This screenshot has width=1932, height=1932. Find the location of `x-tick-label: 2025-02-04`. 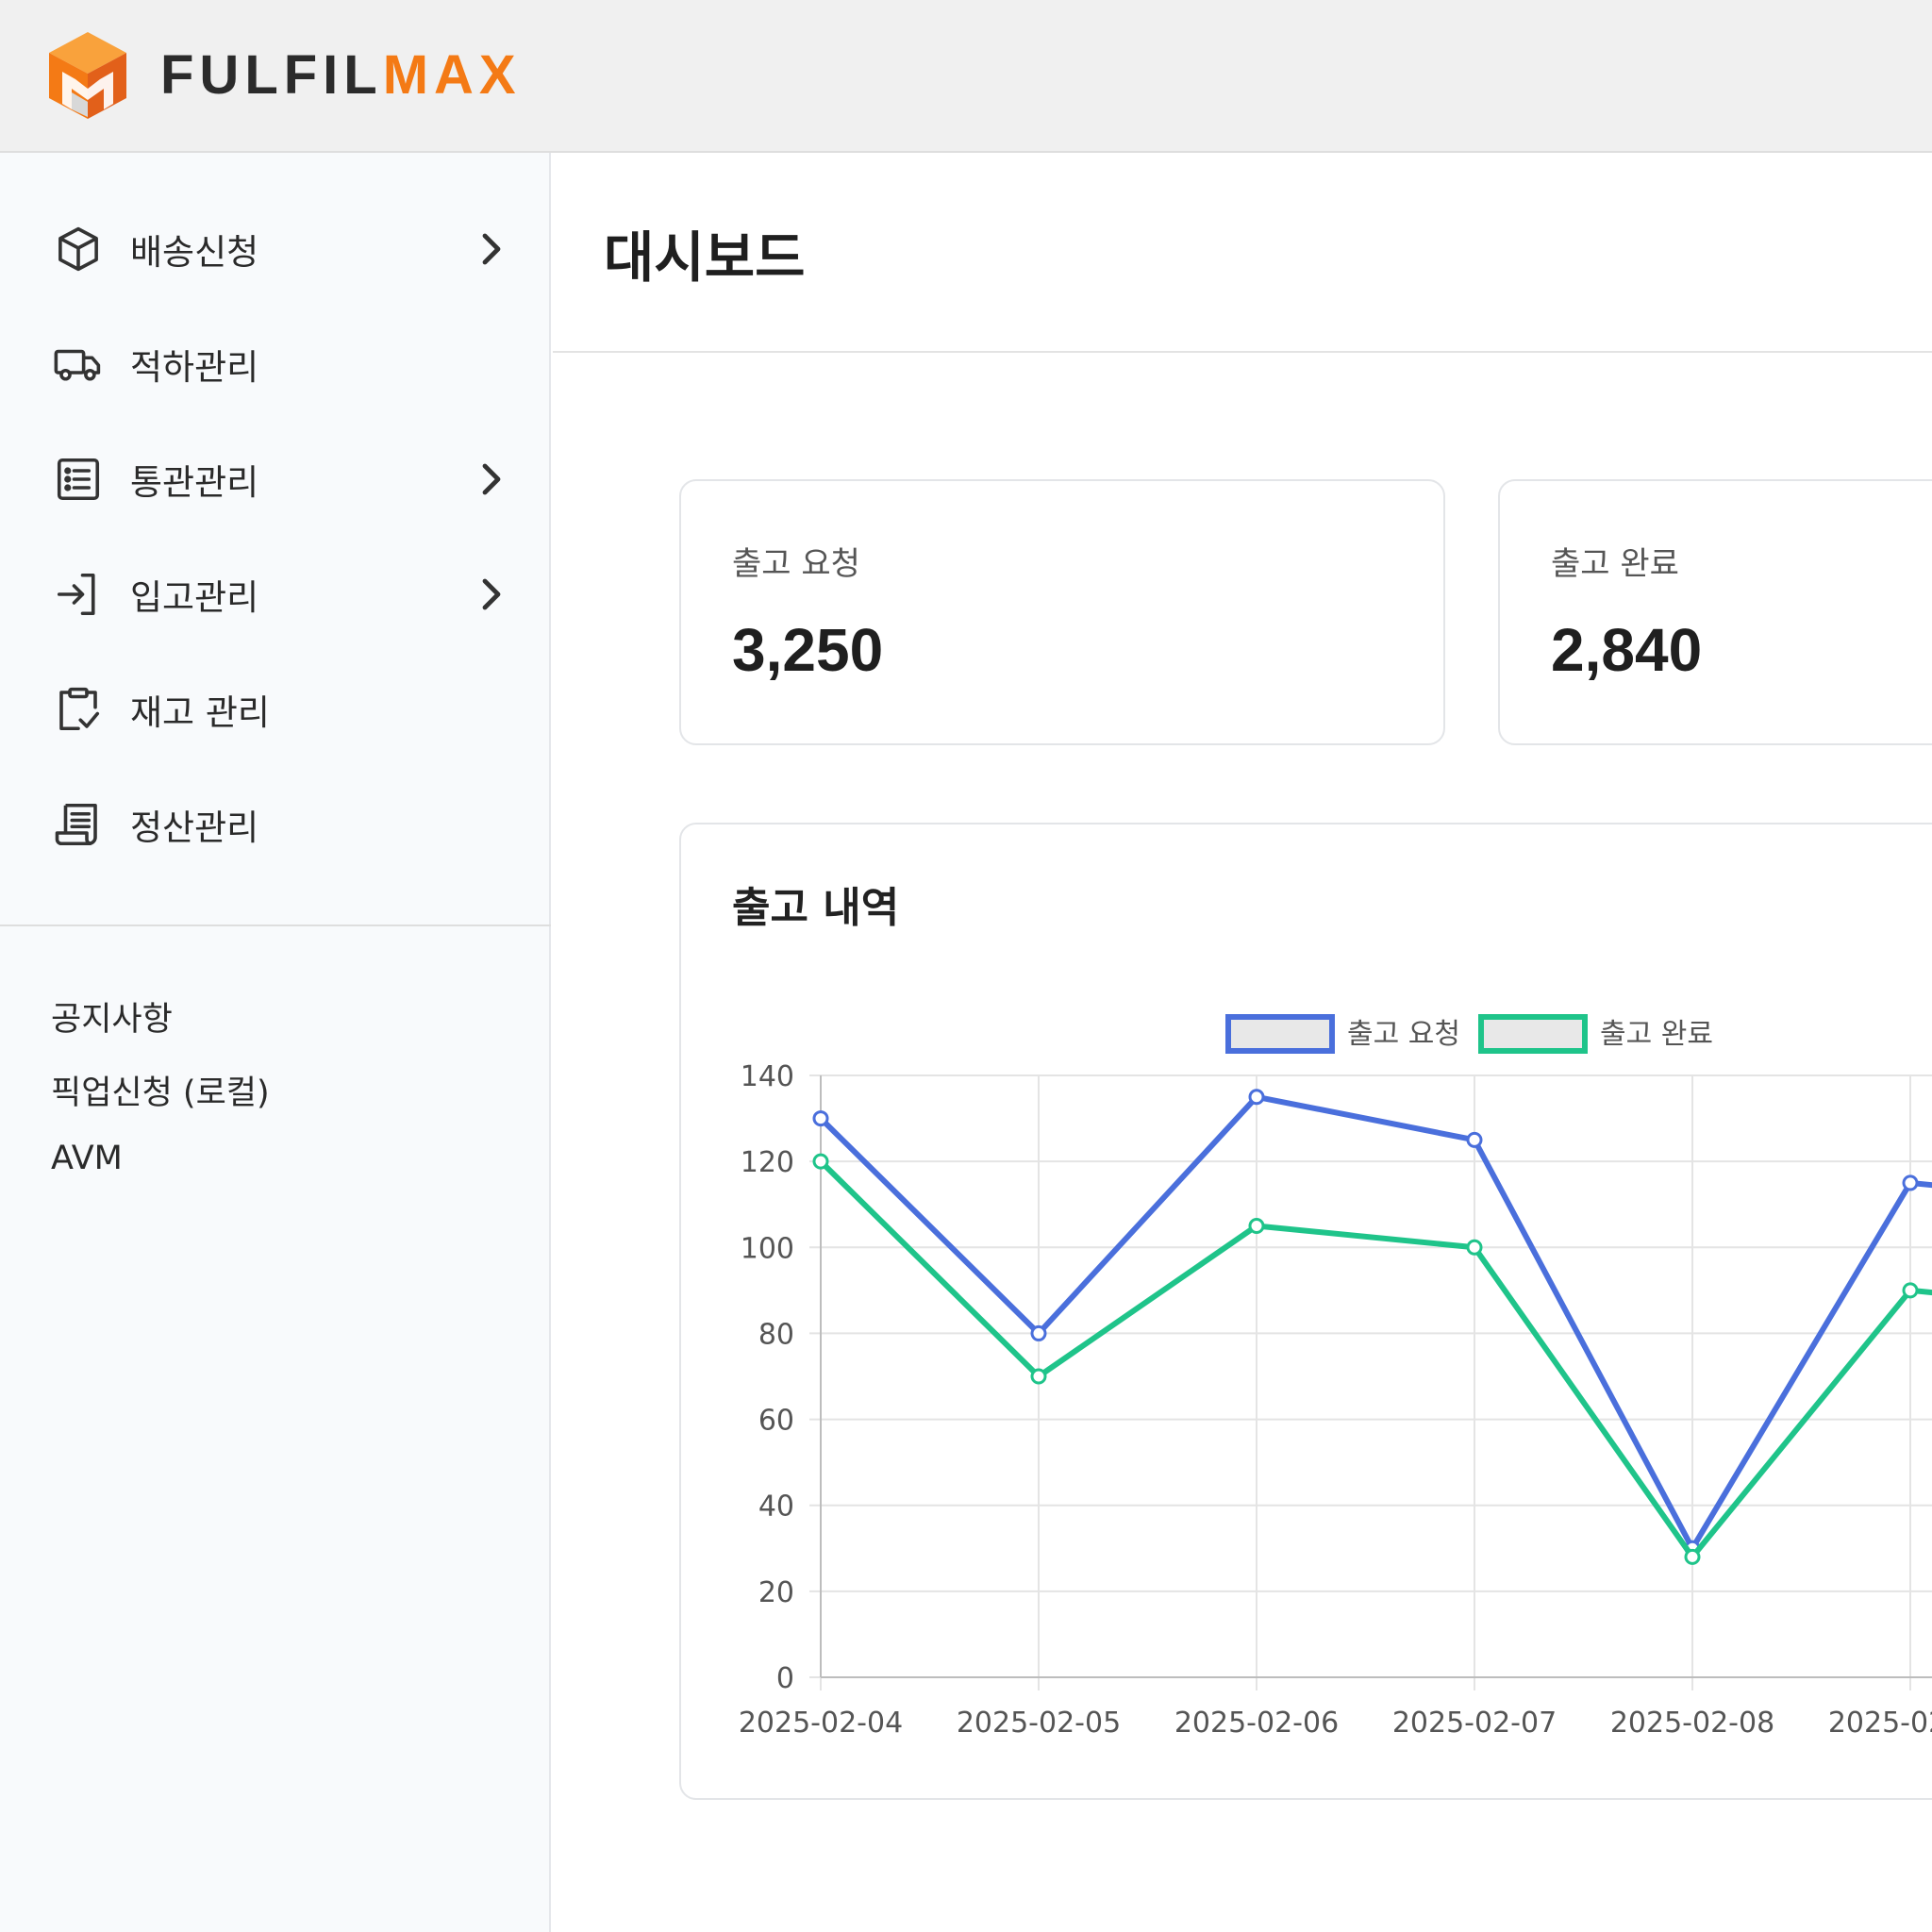

x-tick-label: 2025-02-04 is located at coordinates (821, 1724).